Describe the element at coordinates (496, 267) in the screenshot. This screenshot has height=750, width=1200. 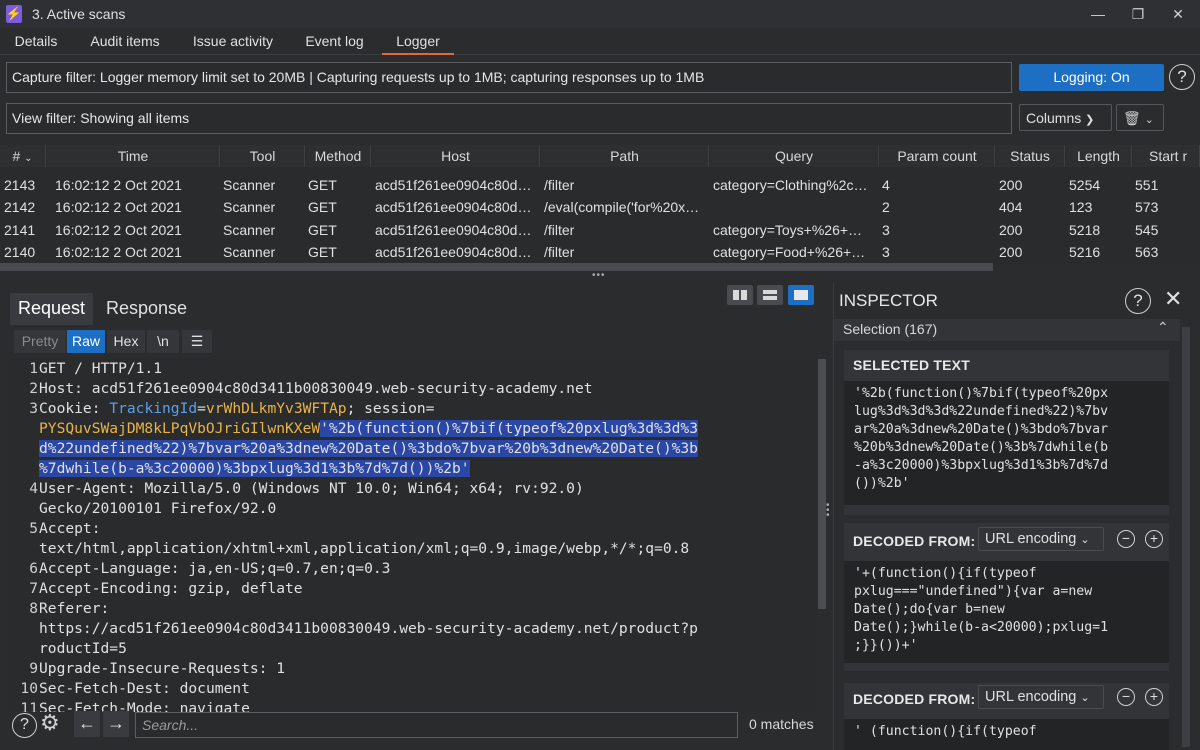
I see `table-horizontal-scrollbar` at that location.